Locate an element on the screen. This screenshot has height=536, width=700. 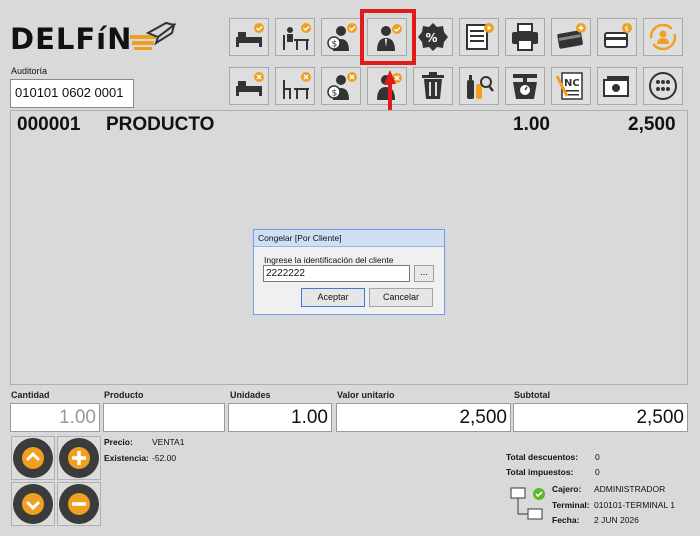
auditoria-field: 010101 0602 0001 is located at coordinates (72, 93).